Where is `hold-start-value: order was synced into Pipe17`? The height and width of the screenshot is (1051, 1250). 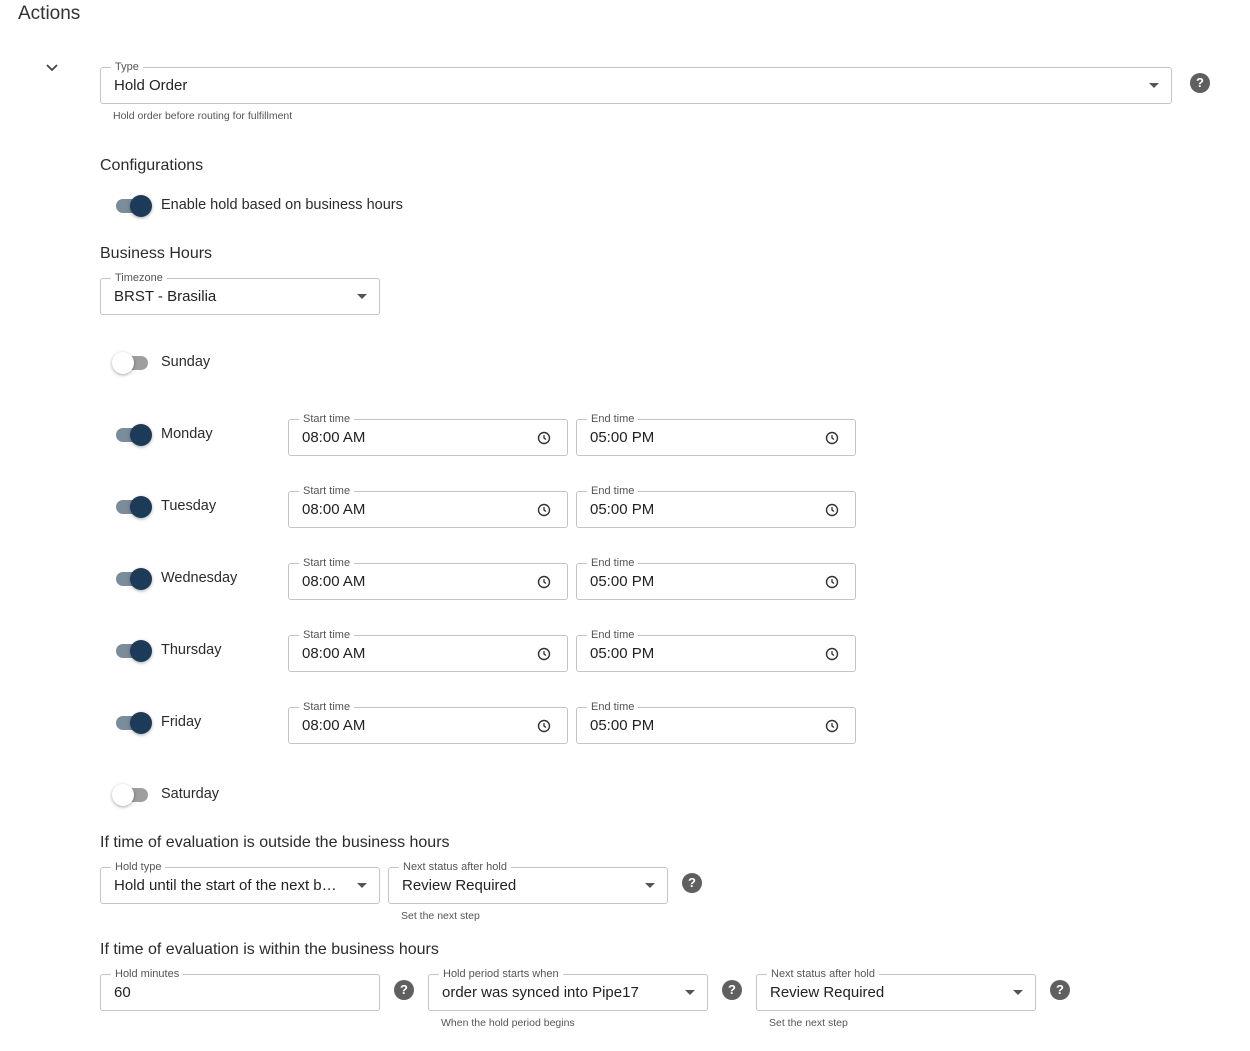
hold-start-value: order was synced into Pipe17 is located at coordinates (540, 992).